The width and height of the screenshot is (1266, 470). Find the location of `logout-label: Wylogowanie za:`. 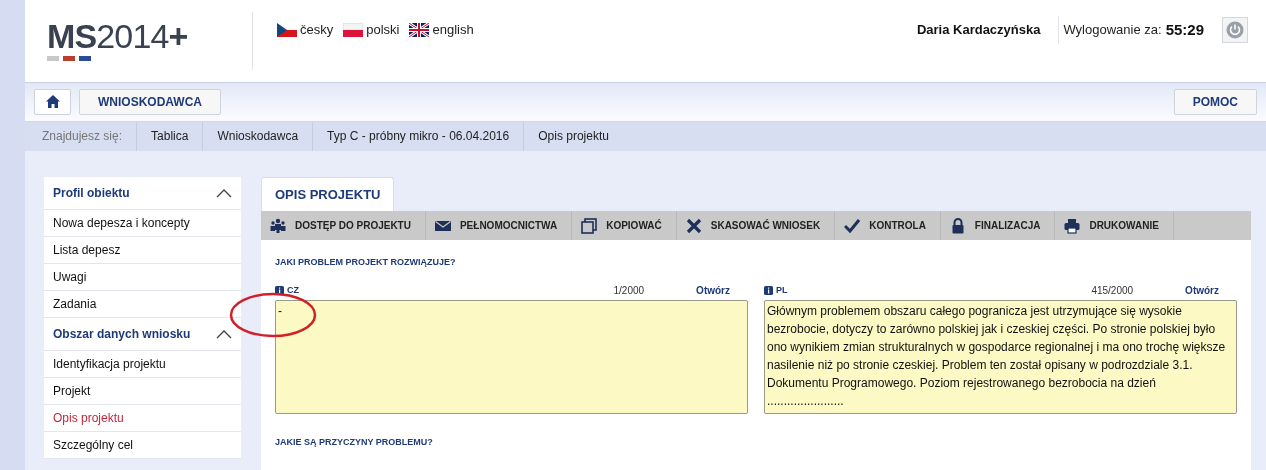

logout-label: Wylogowanie za: is located at coordinates (1112, 30).